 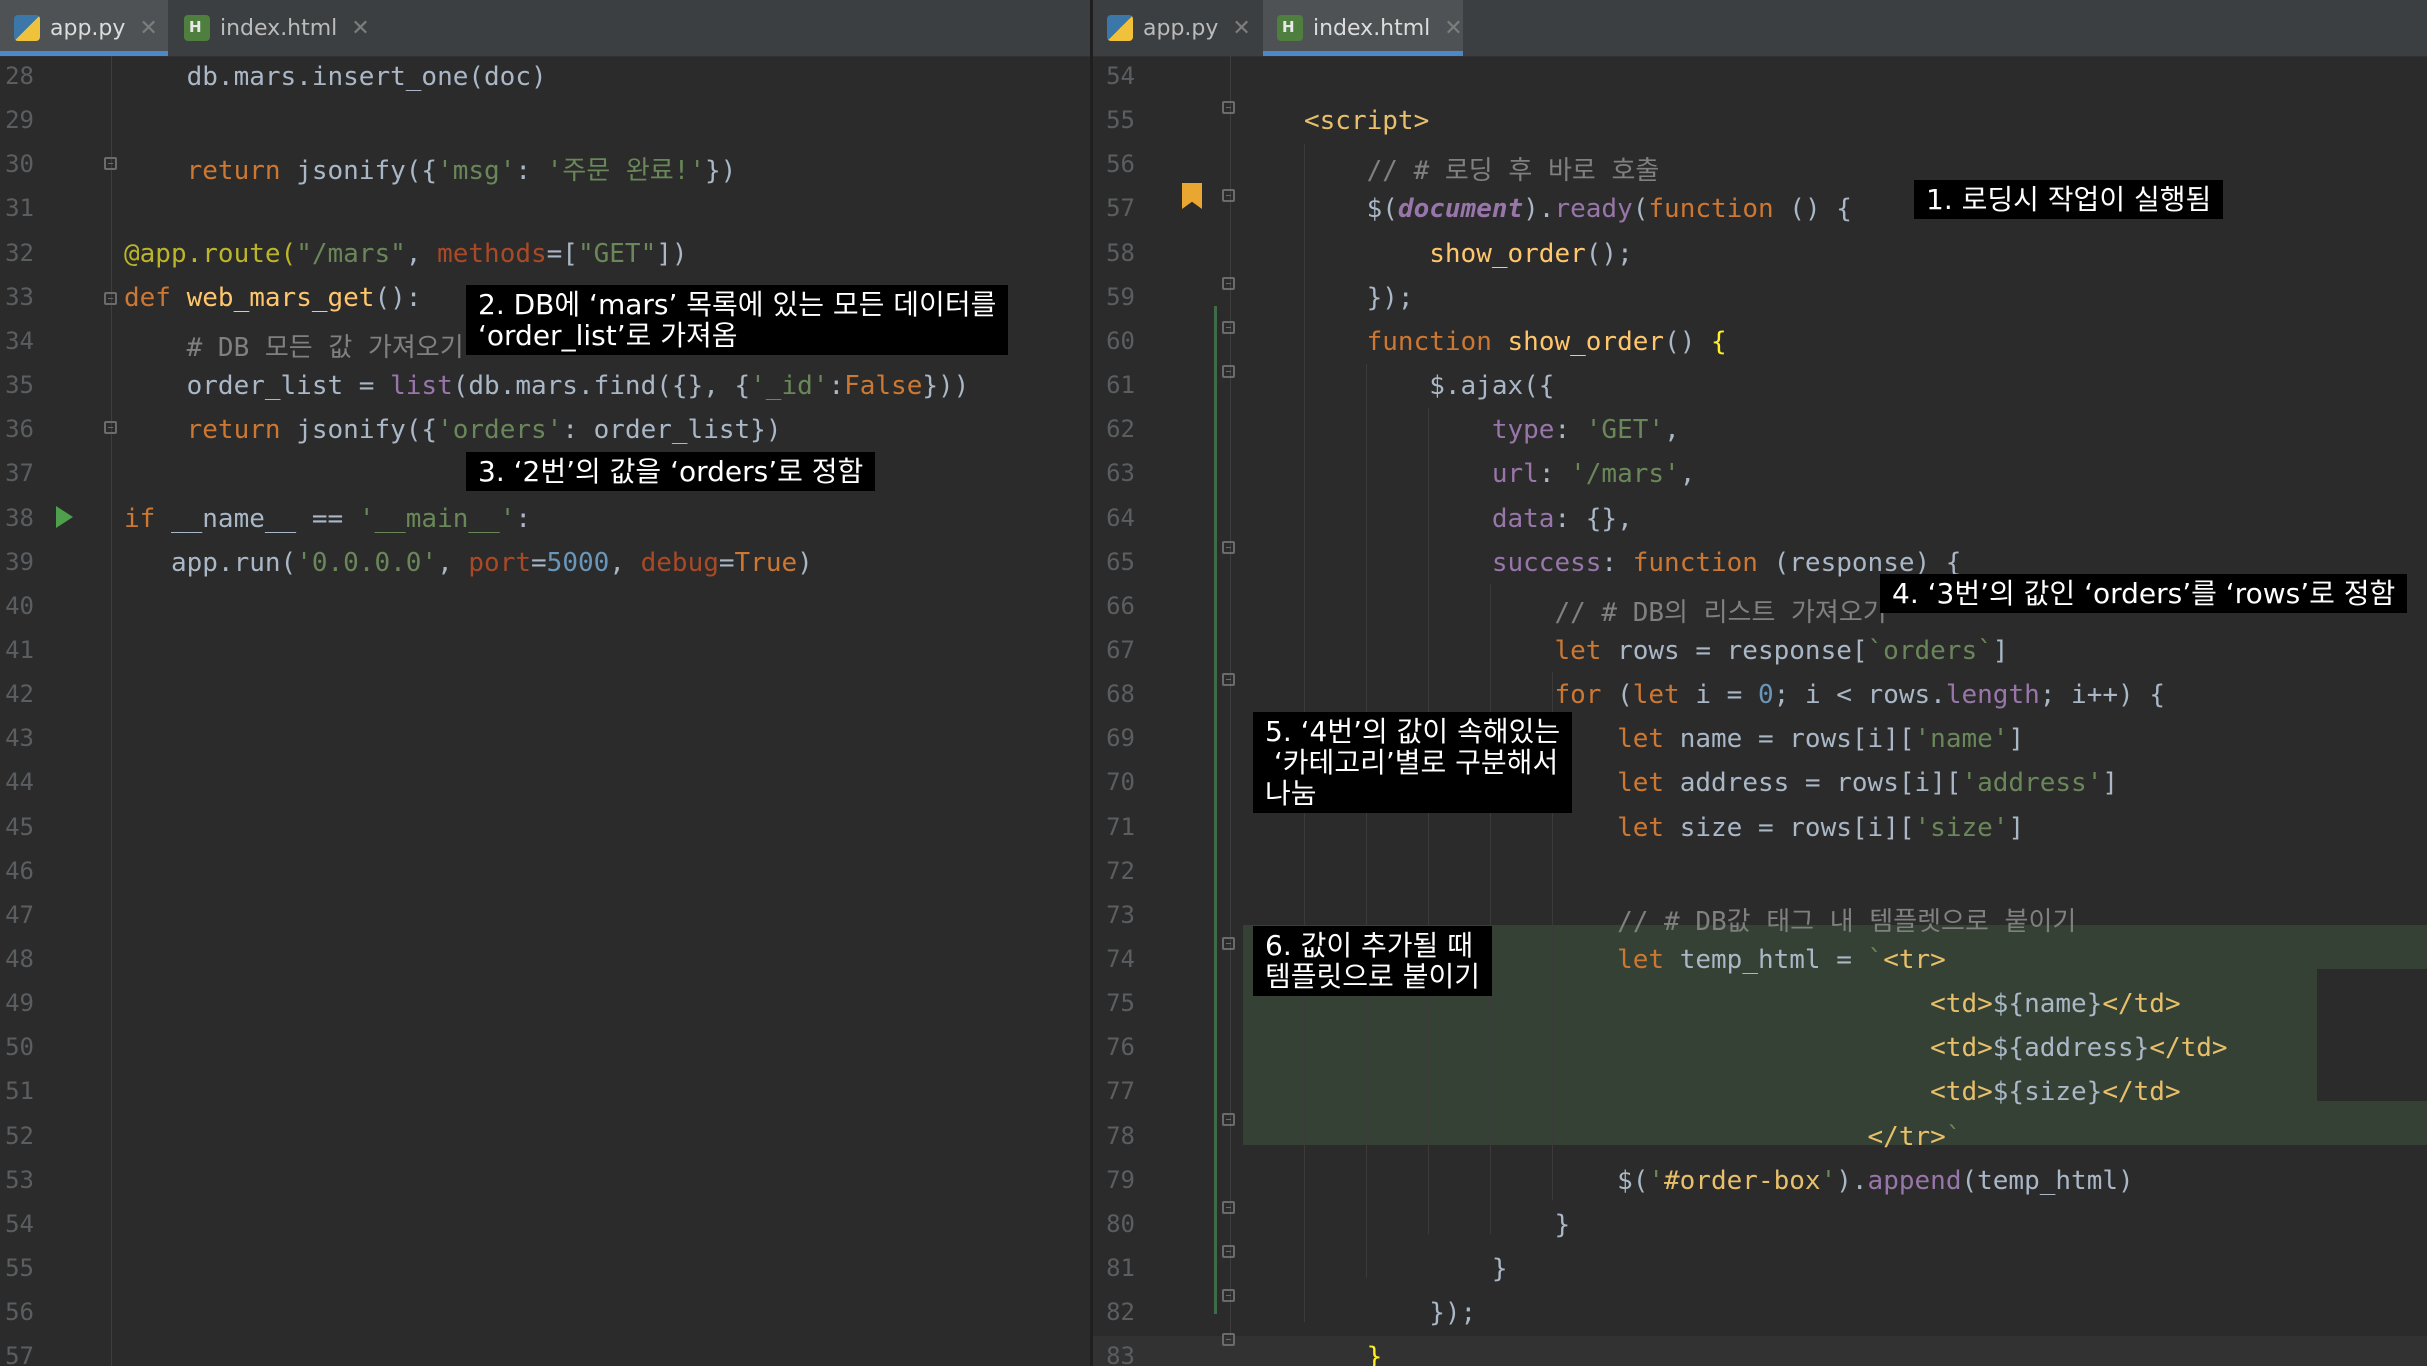 What do you see at coordinates (1760, 1049) in the screenshot?
I see `code-line: 76 <td>${address}</td>` at bounding box center [1760, 1049].